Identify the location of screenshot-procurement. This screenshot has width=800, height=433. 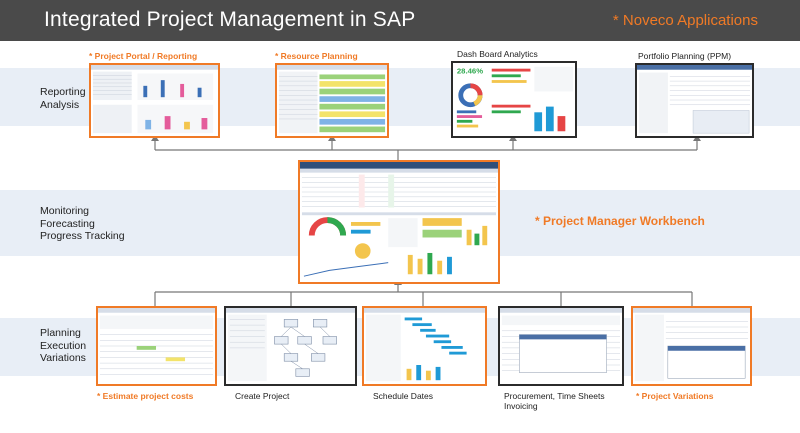
(561, 346).